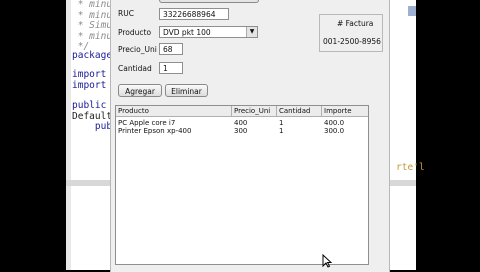 The width and height of the screenshot is (480, 272). Describe the element at coordinates (351, 33) in the screenshot. I see `factura-panel: # Factura 001-2500-8956` at that location.